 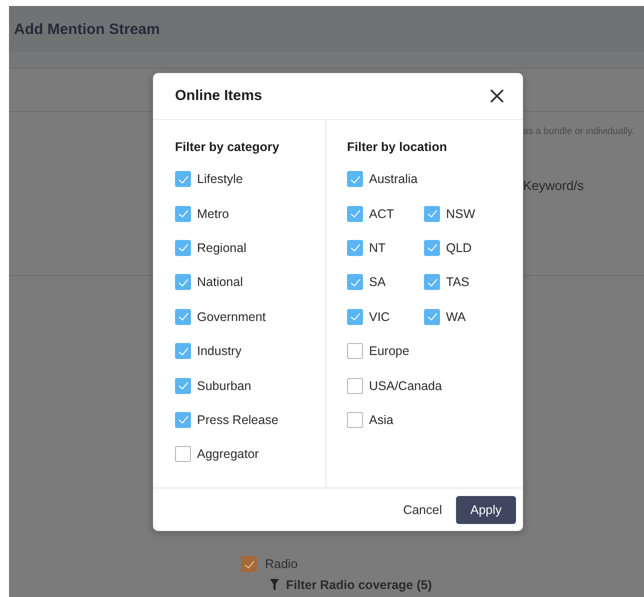 What do you see at coordinates (377, 247) in the screenshot?
I see `checkbox-label: NT` at bounding box center [377, 247].